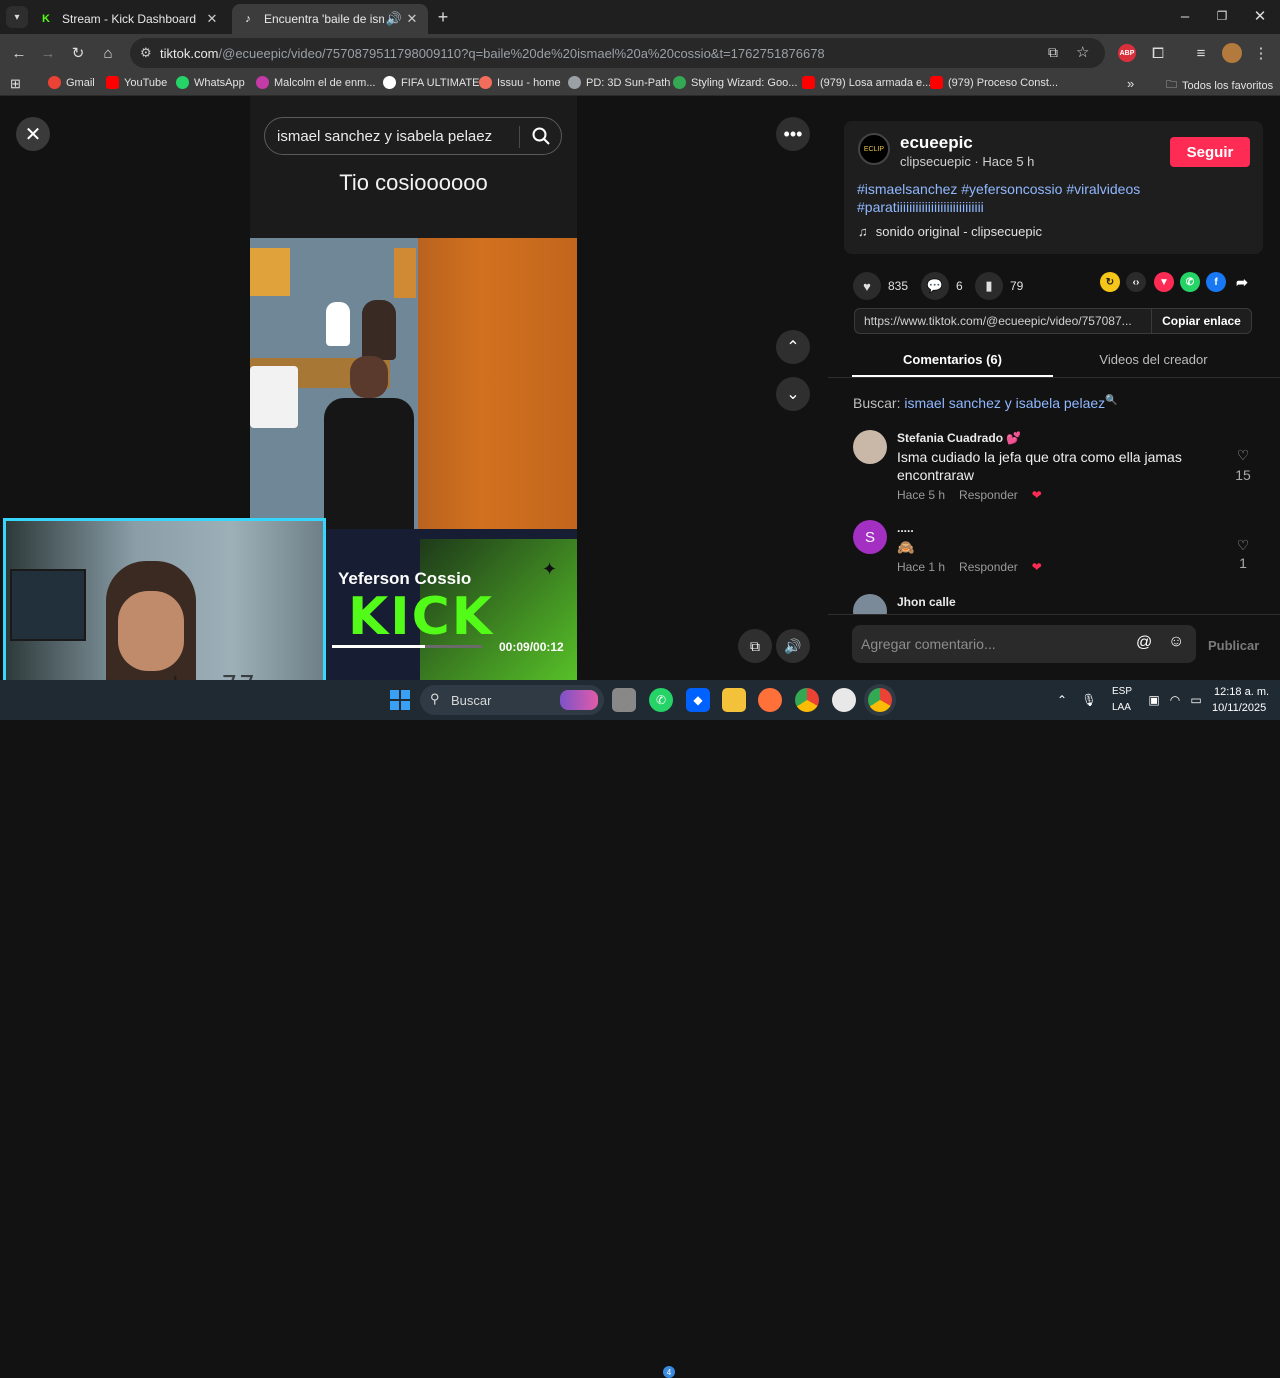 The width and height of the screenshot is (1280, 1378). Describe the element at coordinates (628, 82) in the screenshot. I see `bookmark-label: PD: 3D Sun-Path` at that location.